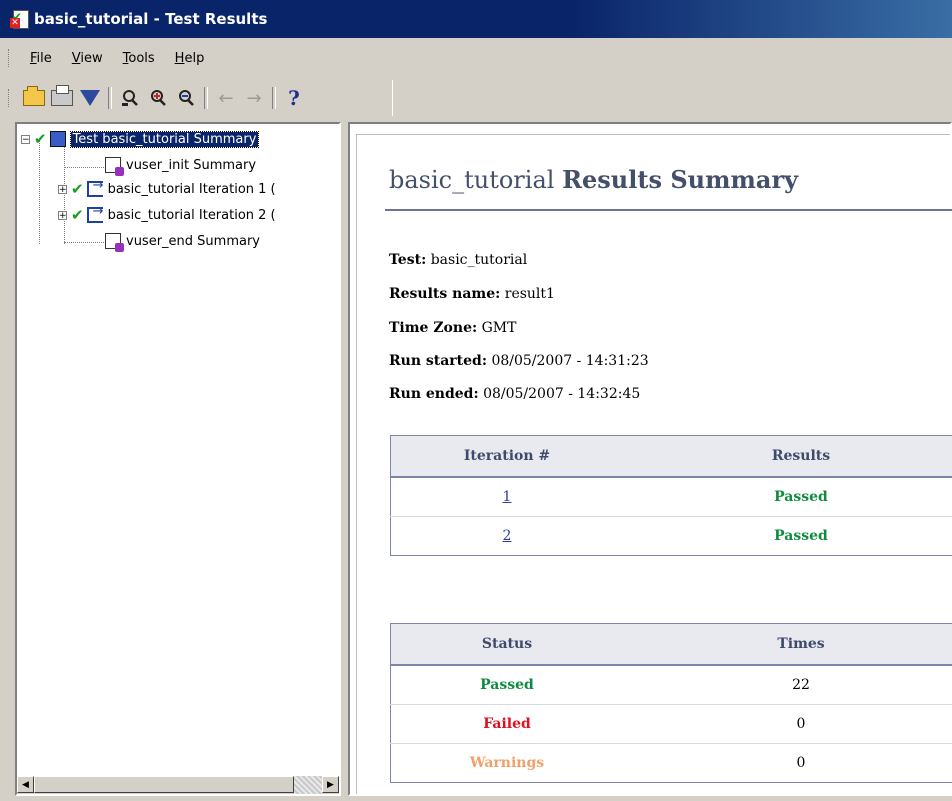 Image resolution: width=952 pixels, height=801 pixels. What do you see at coordinates (151, 19) in the screenshot?
I see `window-title: basic_tutorial - Test Results` at bounding box center [151, 19].